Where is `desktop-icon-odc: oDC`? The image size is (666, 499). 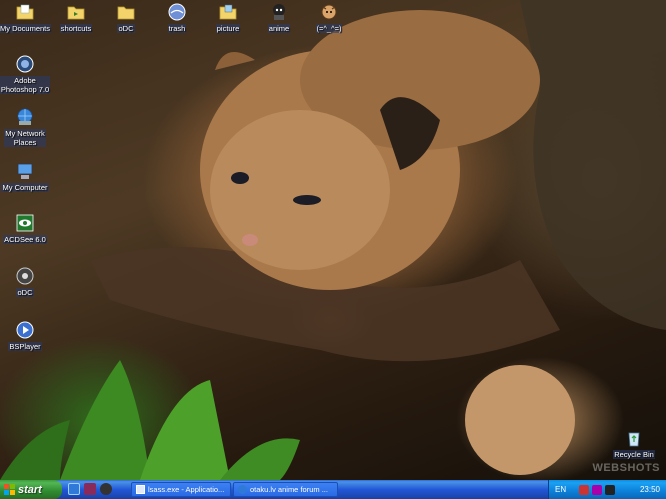 desktop-icon-odc: oDC is located at coordinates (26, 281).